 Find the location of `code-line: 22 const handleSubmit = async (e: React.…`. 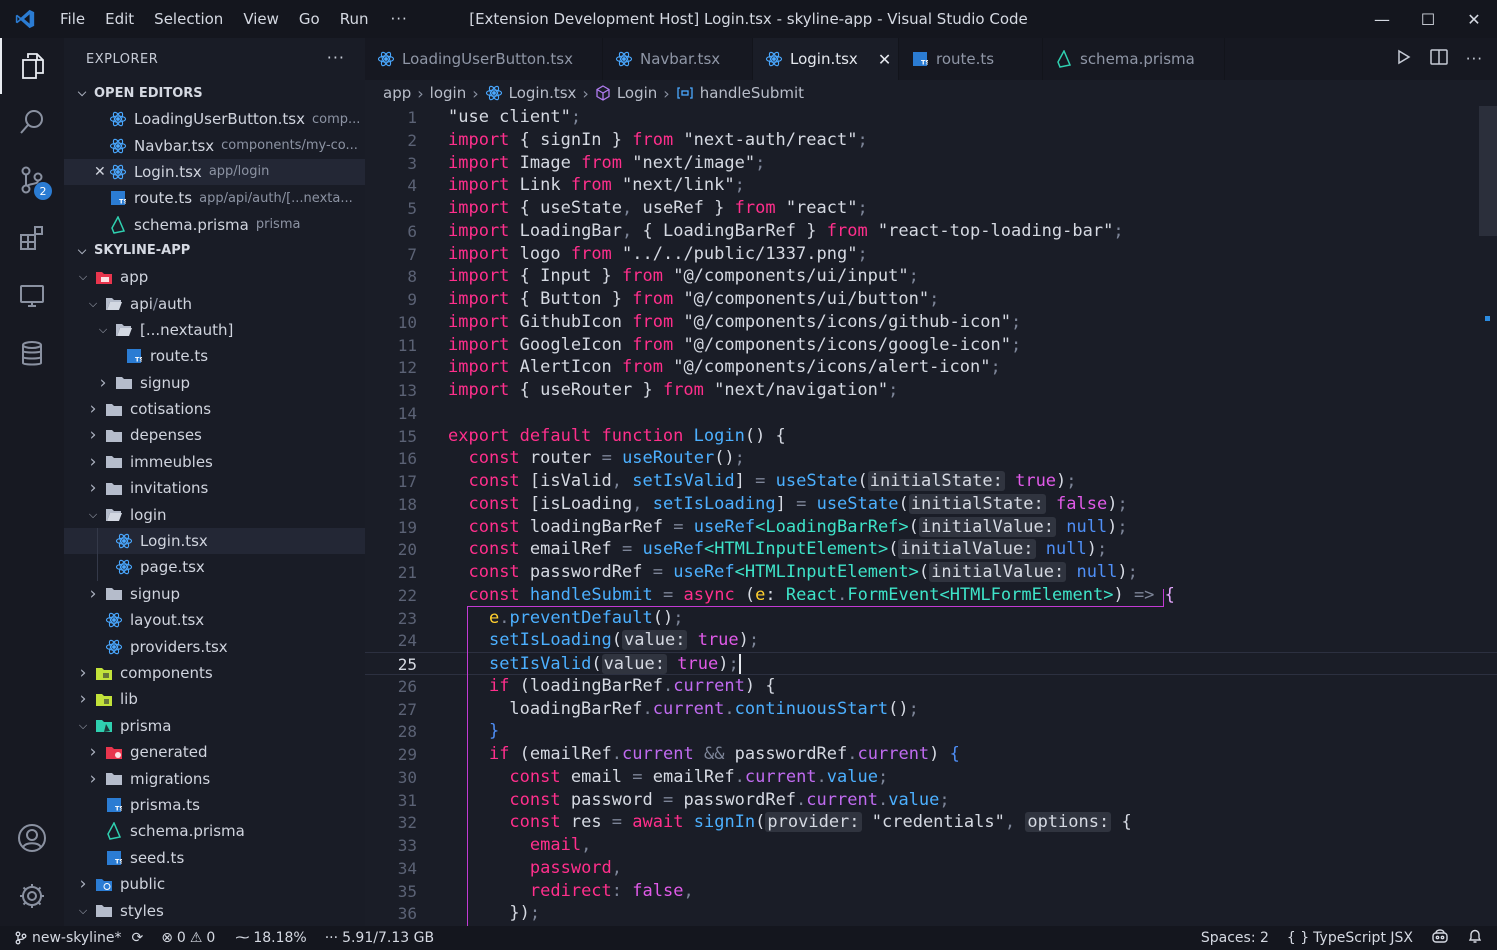

code-line: 22 const handleSubmit = async (e: React.… is located at coordinates (931, 595).